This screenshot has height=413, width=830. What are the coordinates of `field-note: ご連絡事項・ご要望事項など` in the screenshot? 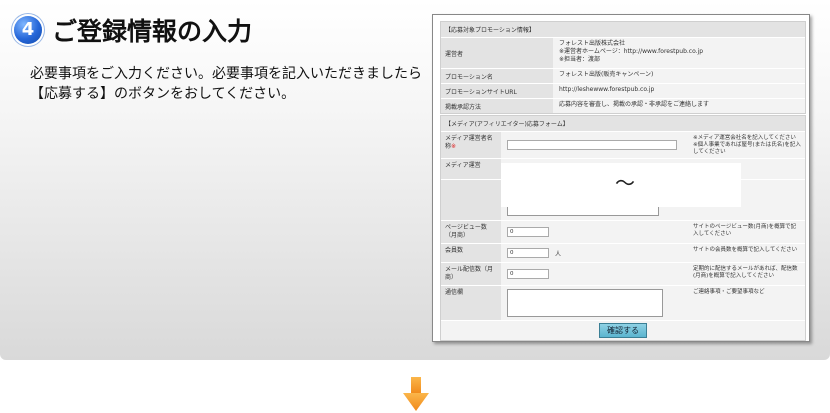 It's located at (747, 303).